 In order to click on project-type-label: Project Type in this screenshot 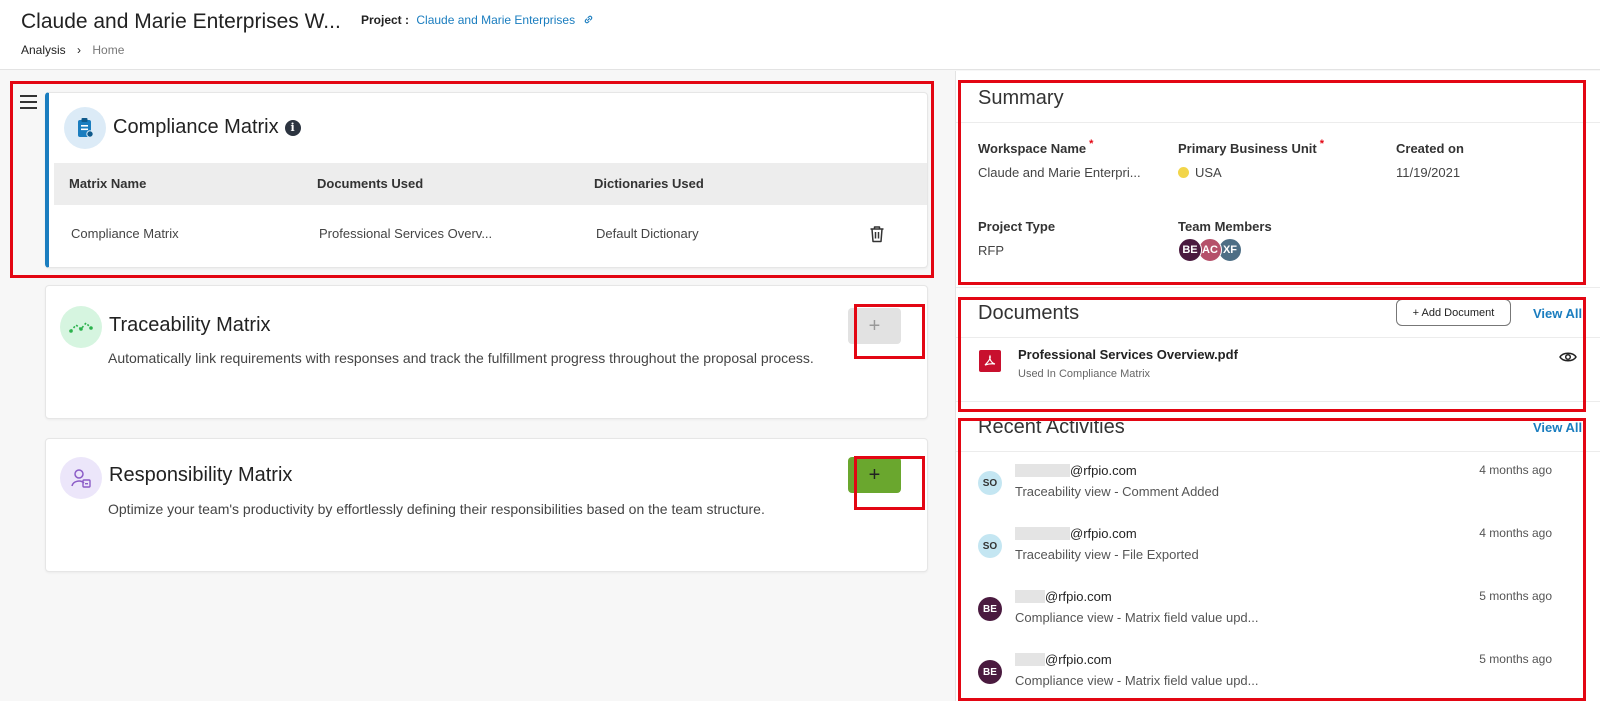, I will do `click(1017, 226)`.